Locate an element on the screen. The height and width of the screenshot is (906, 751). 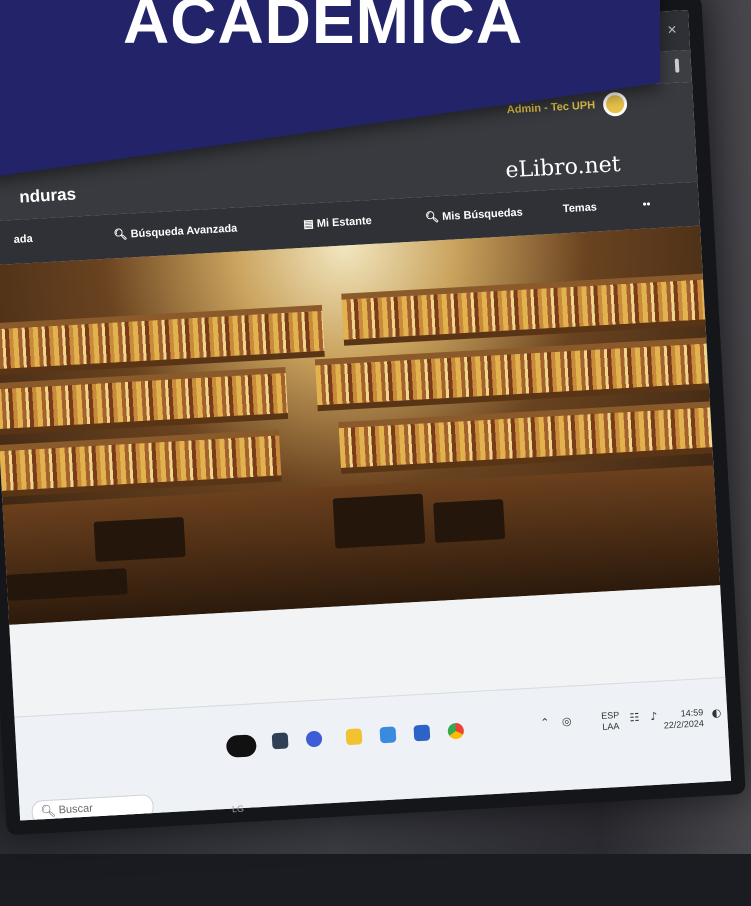
shelf-icon: ▤ is located at coordinates (310, 224).